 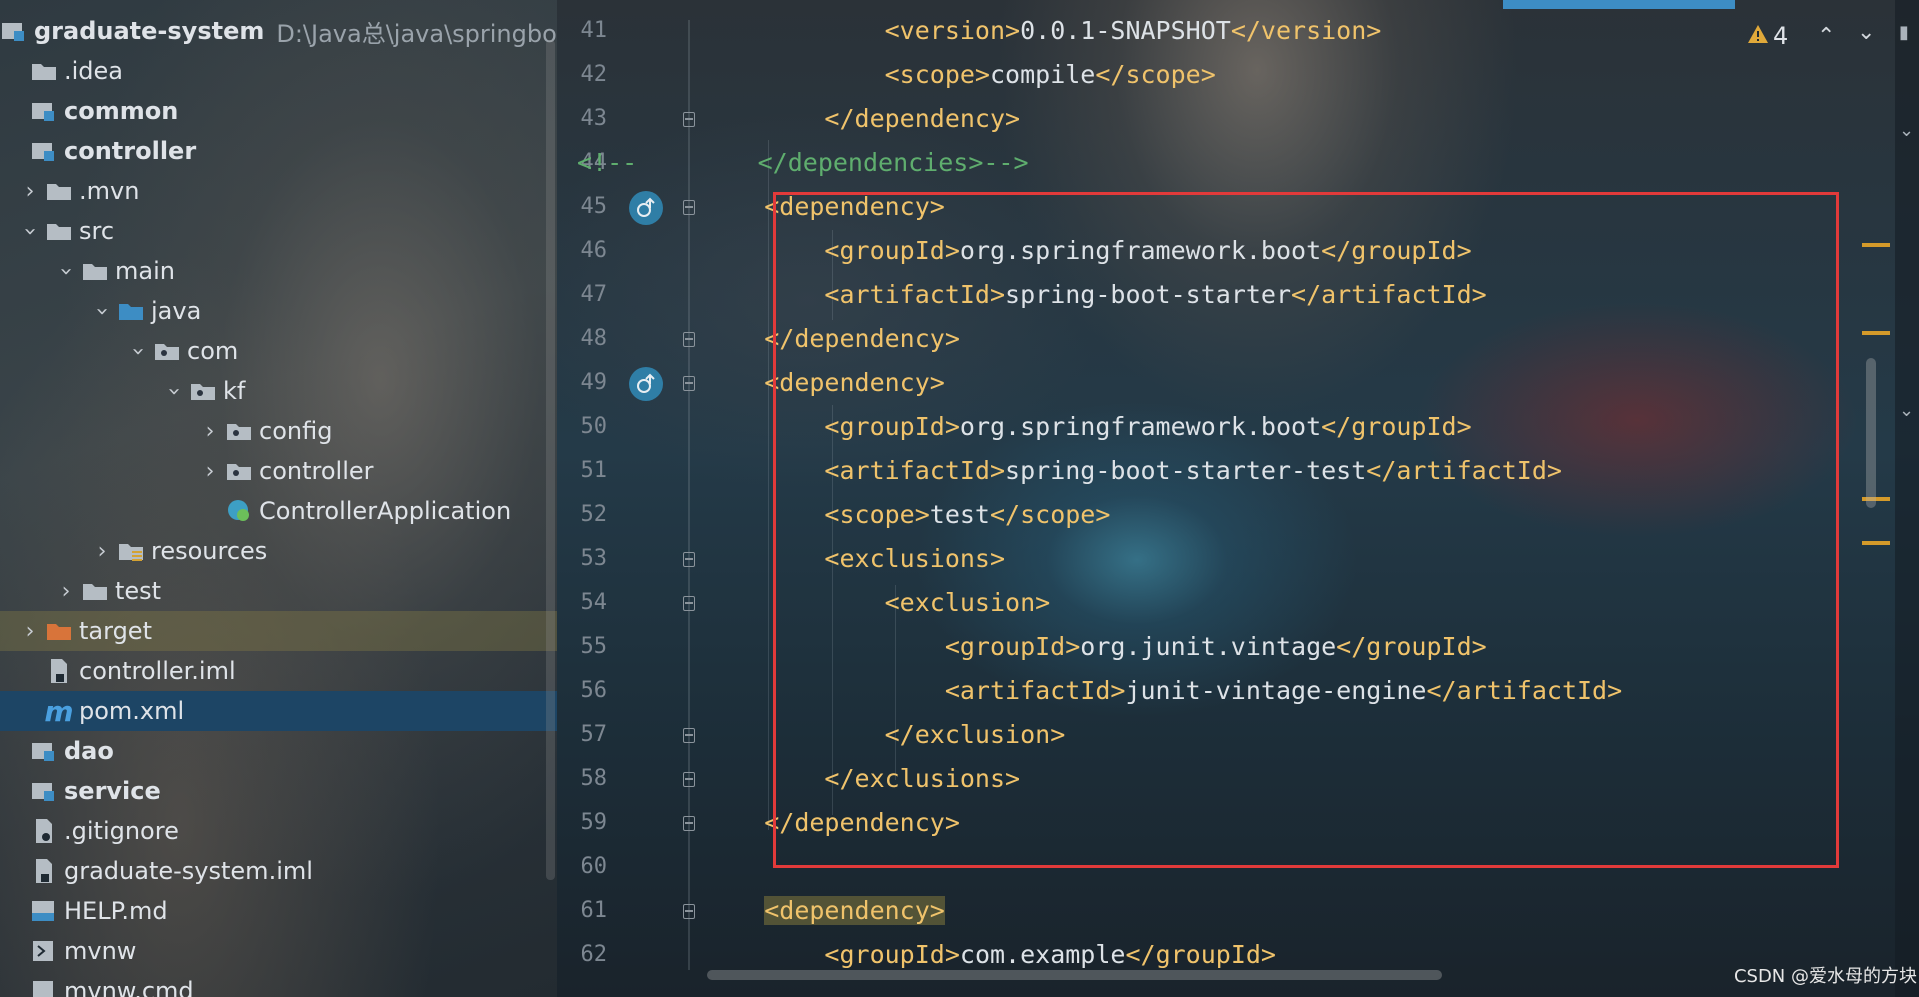 I want to click on code-line: <version>0.0.1-SNAPSHOT</version>, so click(x=1043, y=30).